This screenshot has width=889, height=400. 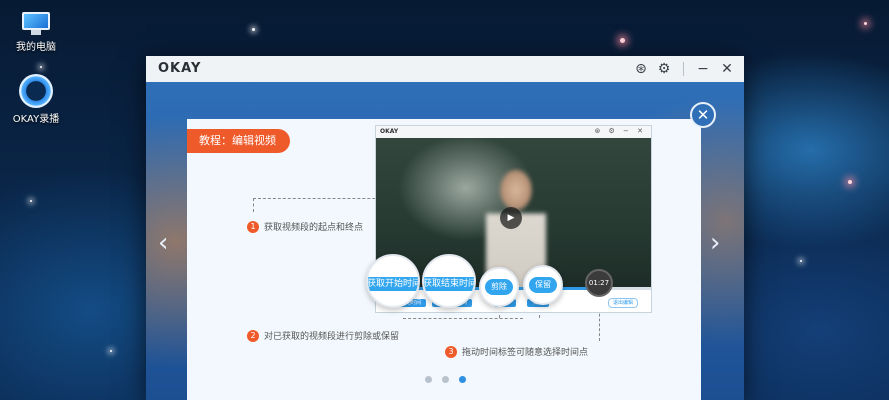 I want to click on zoom-get-start: 获取开始时间, so click(x=393, y=281).